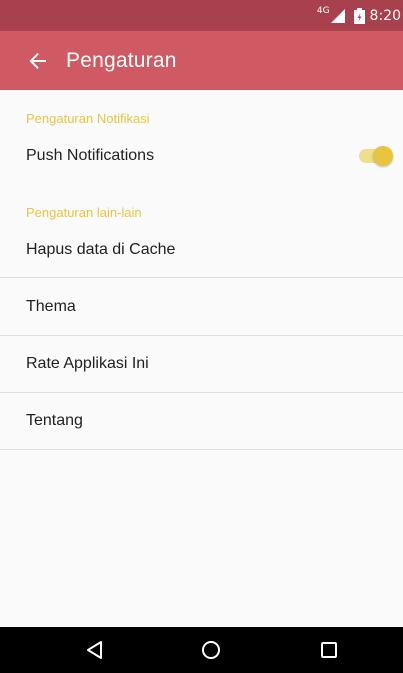  Describe the element at coordinates (385, 15) in the screenshot. I see `clock-time: 8:20` at that location.